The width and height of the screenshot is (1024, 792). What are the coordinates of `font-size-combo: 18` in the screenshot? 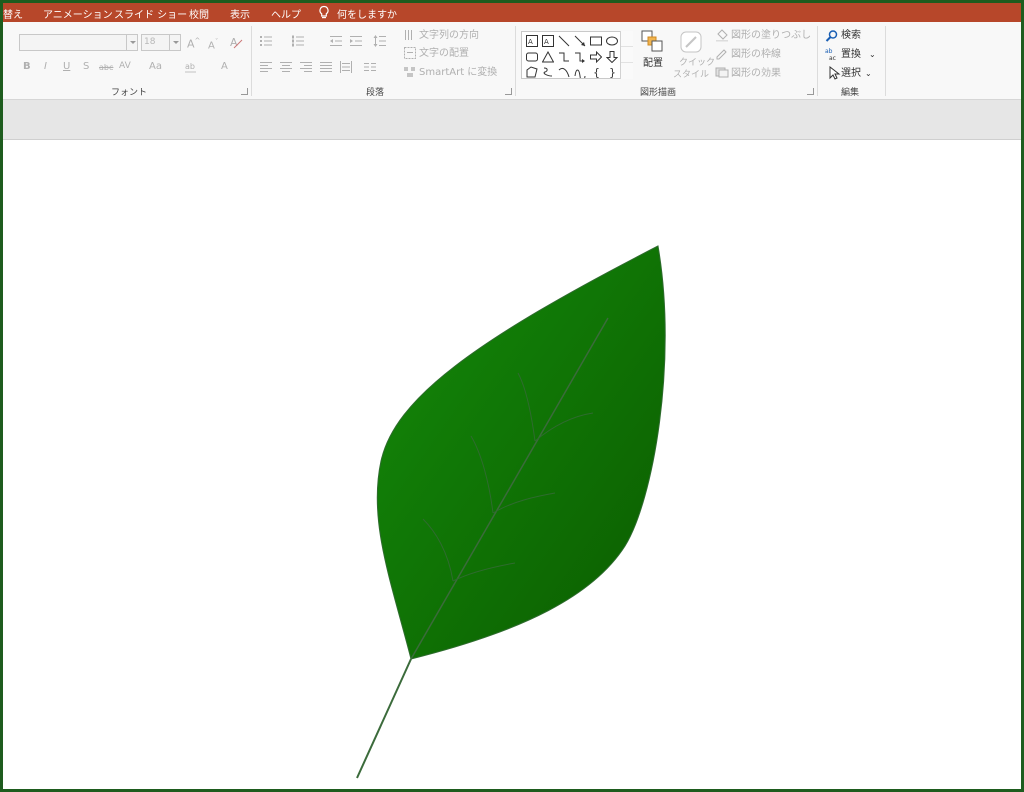 It's located at (161, 42).